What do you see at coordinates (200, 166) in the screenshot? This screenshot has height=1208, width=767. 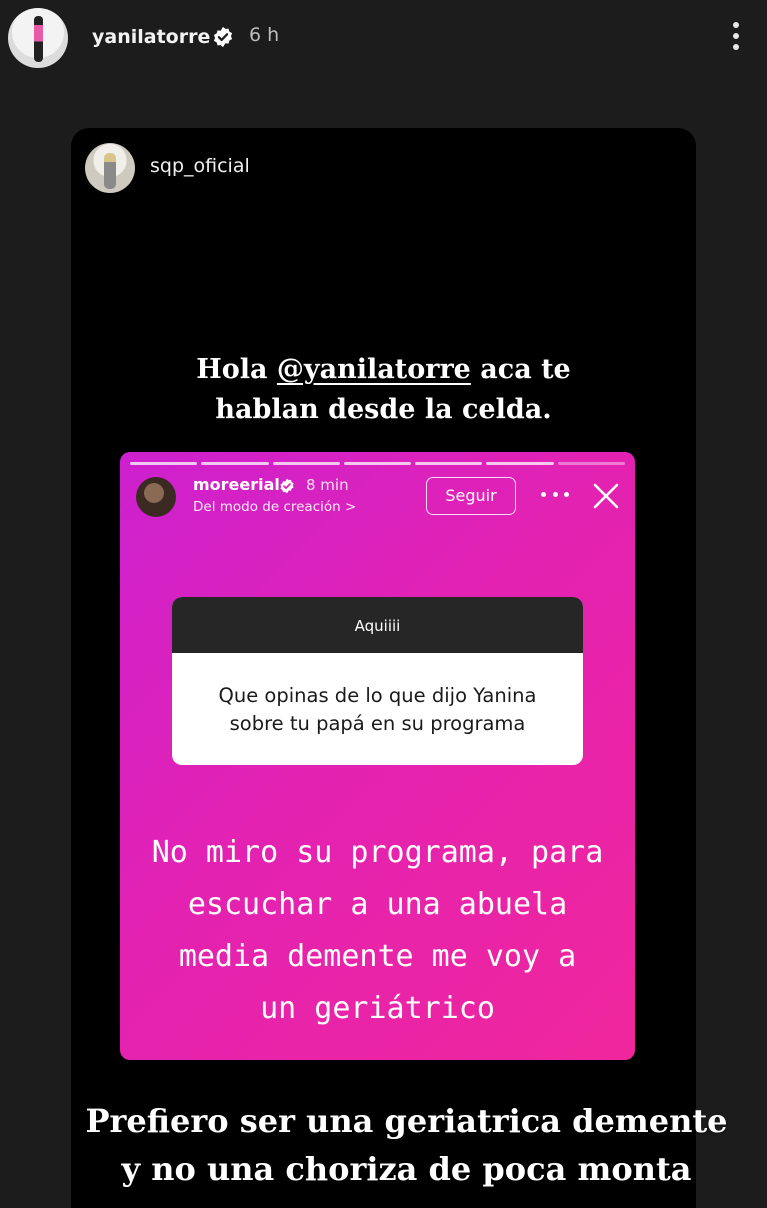 I see `repost-username: sqp_oficial` at bounding box center [200, 166].